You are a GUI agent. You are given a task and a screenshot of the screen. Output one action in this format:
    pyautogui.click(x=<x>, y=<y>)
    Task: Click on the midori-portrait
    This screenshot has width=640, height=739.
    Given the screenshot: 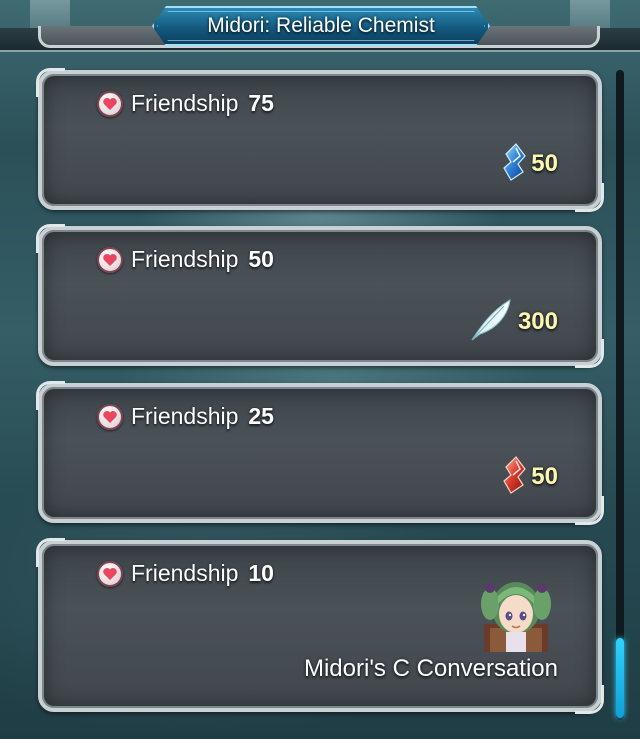 What is the action you would take?
    pyautogui.click(x=516, y=609)
    